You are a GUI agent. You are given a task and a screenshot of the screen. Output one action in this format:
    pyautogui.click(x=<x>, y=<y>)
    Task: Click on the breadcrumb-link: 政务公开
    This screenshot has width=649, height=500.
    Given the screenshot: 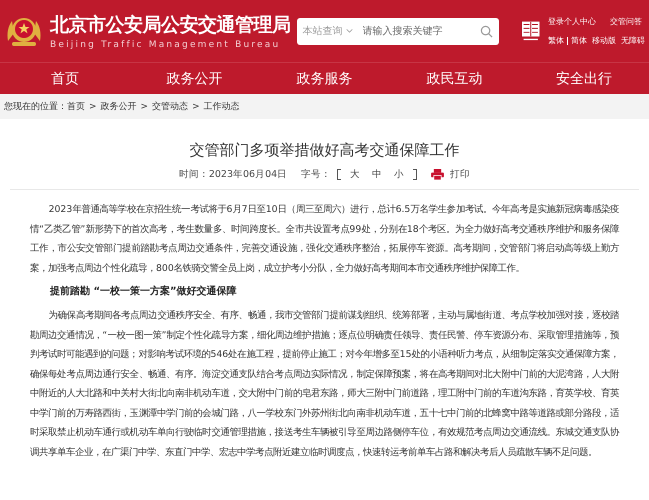 What is the action you would take?
    pyautogui.click(x=118, y=106)
    